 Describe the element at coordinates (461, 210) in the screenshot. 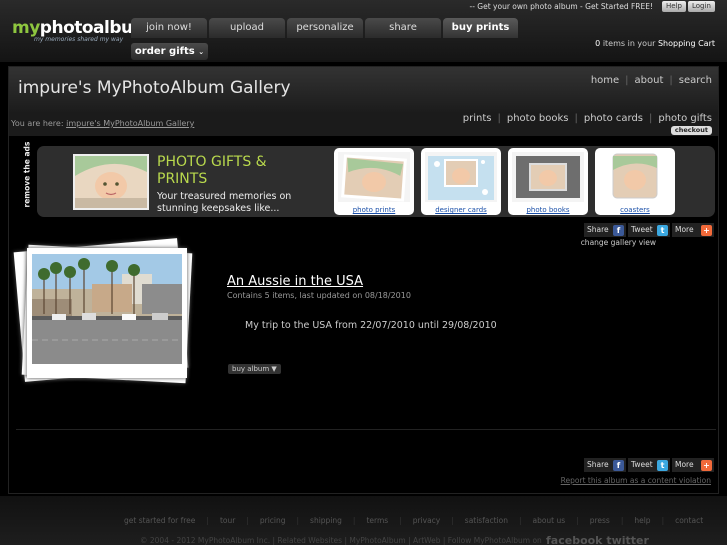

I see `designer-cards-label: designer cards` at that location.